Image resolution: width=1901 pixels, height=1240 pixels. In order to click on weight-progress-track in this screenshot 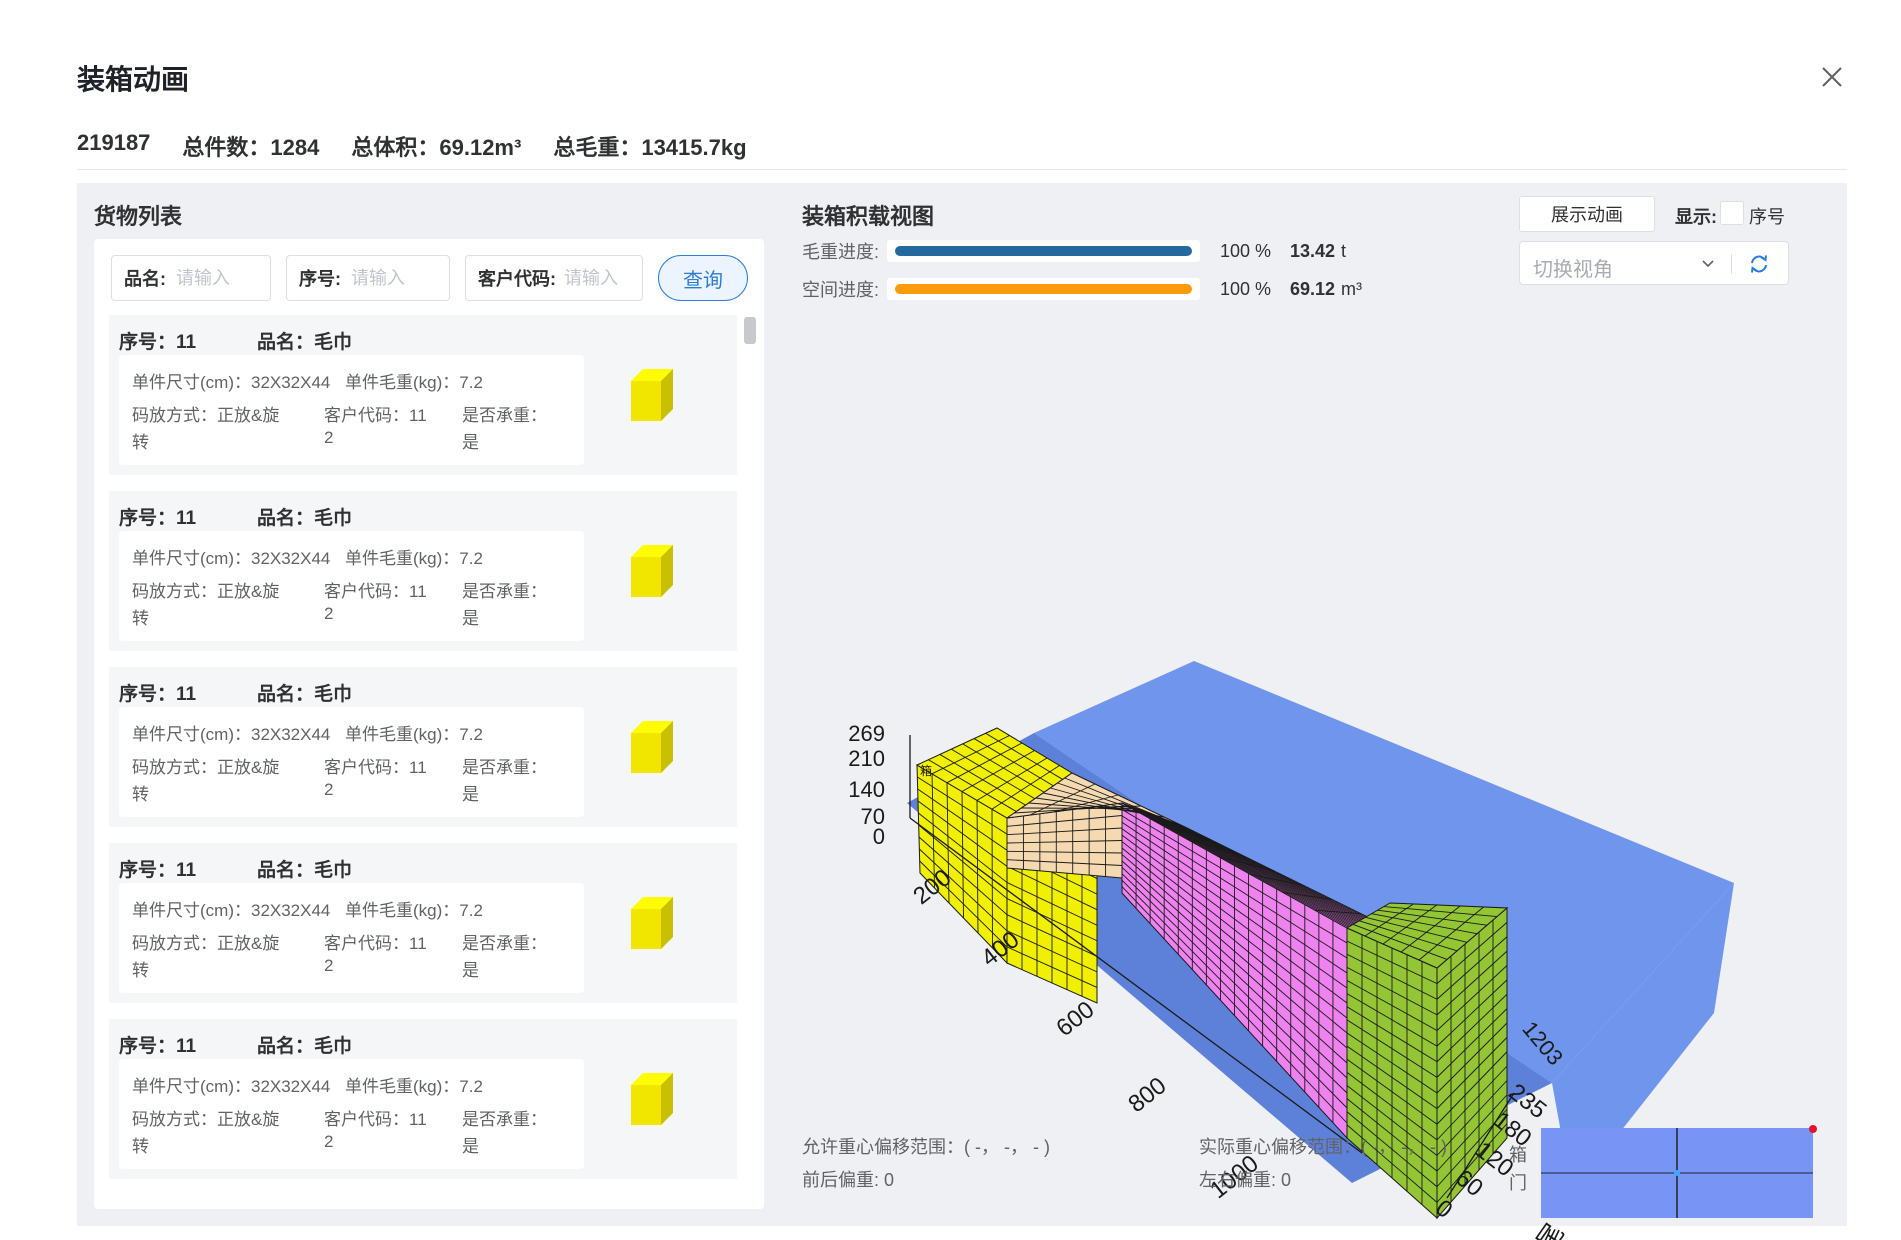, I will do `click(1043, 251)`.